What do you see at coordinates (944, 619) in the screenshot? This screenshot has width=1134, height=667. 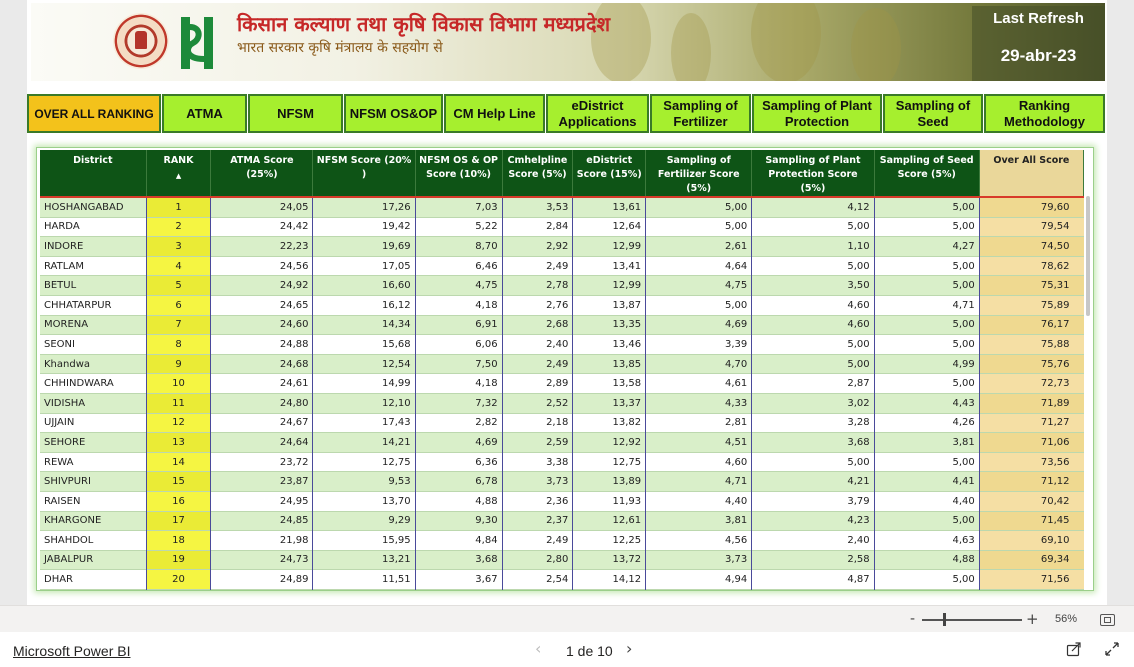 I see `zoom-slider-thumb` at bounding box center [944, 619].